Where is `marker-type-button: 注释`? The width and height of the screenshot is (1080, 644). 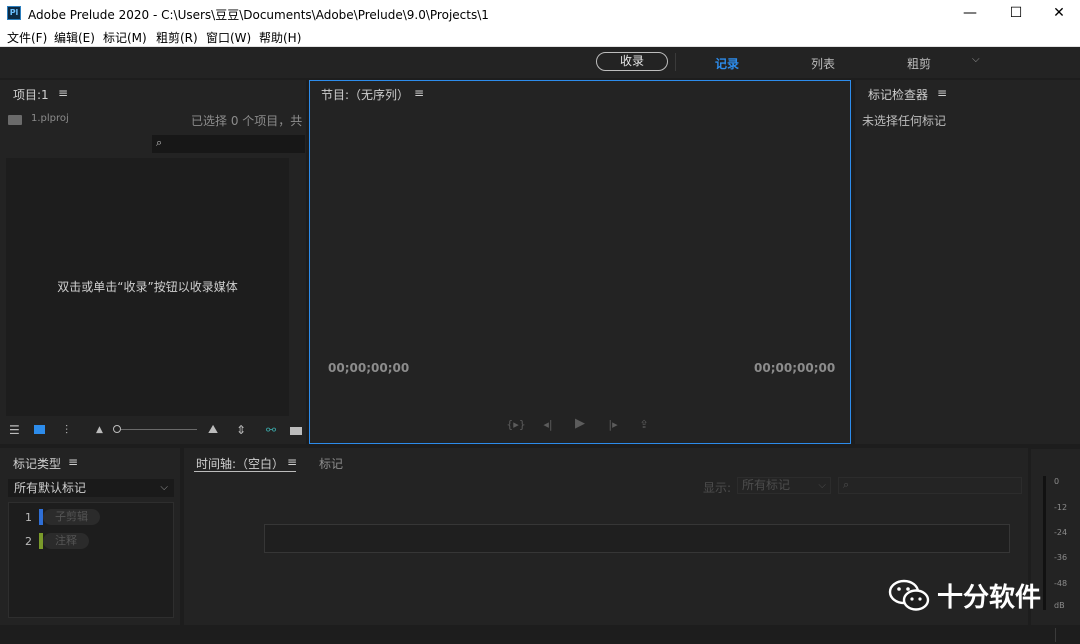 marker-type-button: 注释 is located at coordinates (66, 541).